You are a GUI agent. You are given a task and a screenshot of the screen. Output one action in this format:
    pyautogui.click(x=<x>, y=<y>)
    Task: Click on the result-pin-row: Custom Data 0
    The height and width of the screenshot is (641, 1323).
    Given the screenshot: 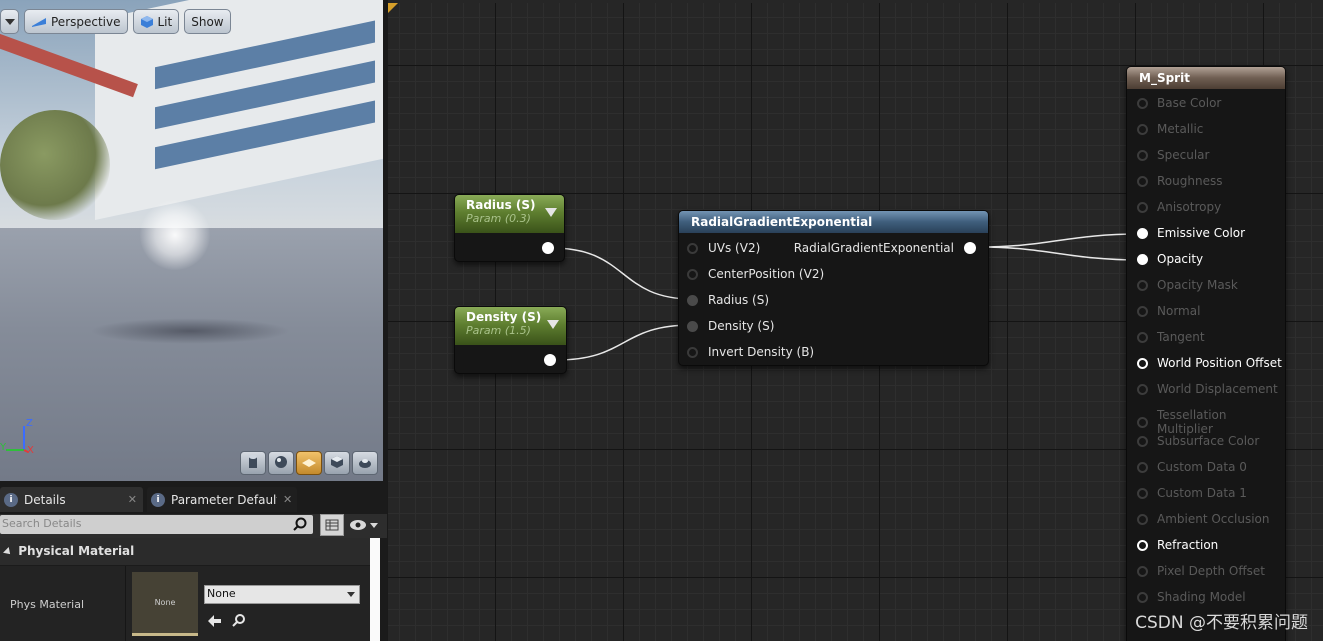 What is the action you would take?
    pyautogui.click(x=1192, y=467)
    